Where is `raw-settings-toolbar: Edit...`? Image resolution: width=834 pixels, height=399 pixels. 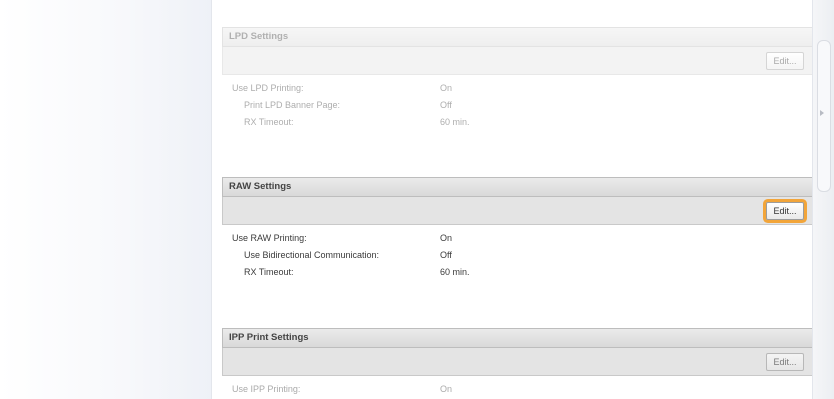
raw-settings-toolbar: Edit... is located at coordinates (517, 211).